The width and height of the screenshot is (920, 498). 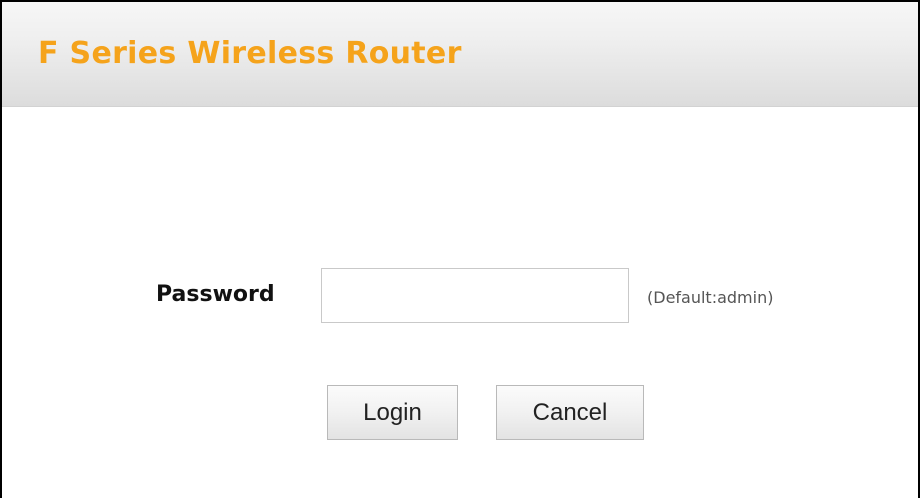 I want to click on password-label: Password, so click(x=215, y=294).